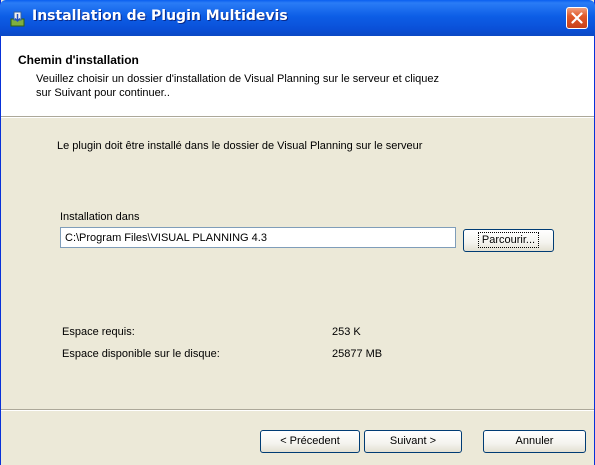 The height and width of the screenshot is (465, 595). I want to click on close-button, so click(577, 18).